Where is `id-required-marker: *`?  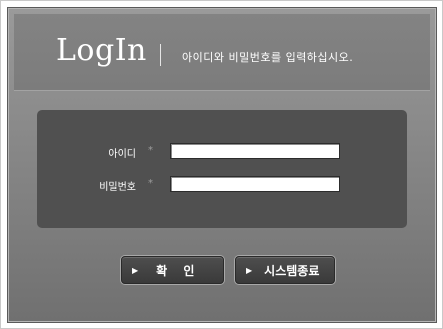
id-required-marker: * is located at coordinates (150, 150).